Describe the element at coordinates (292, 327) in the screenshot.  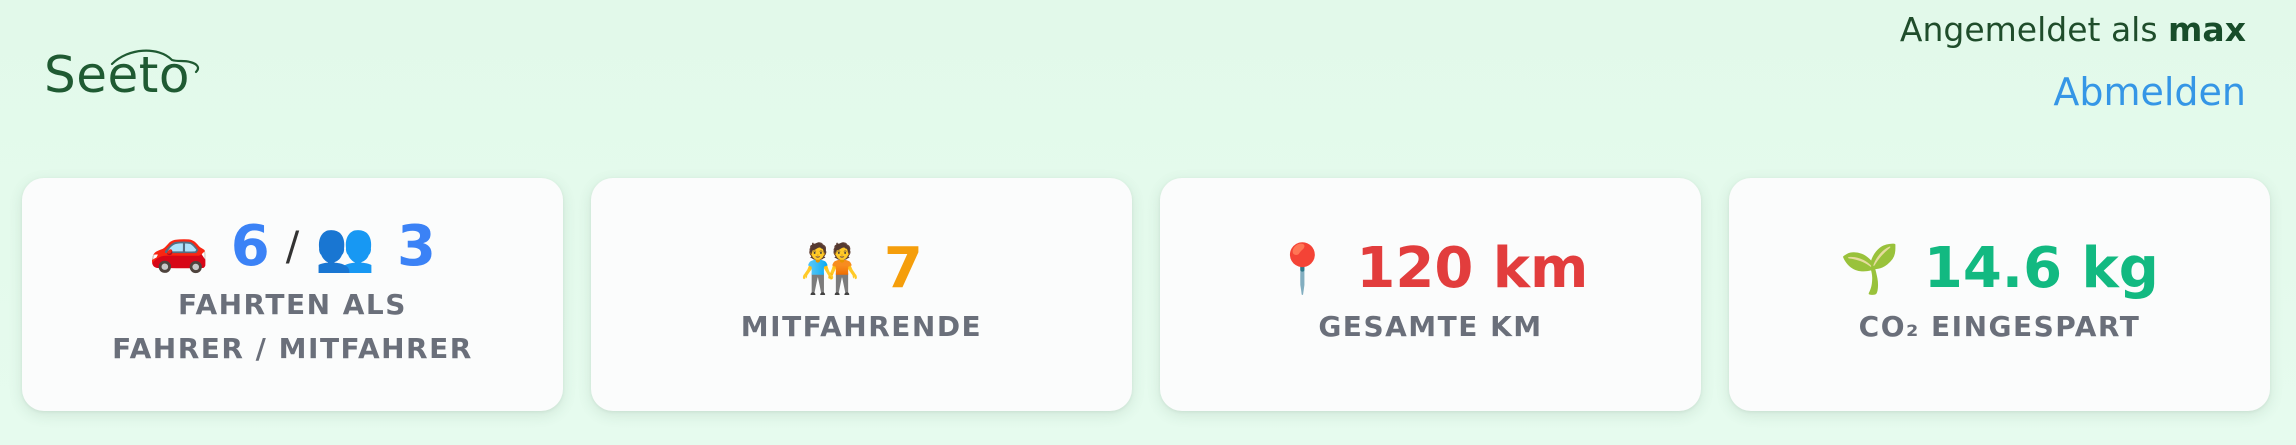
I see `trips-label: FAHRTEN ALS FAHRER / MITFAHRER` at that location.